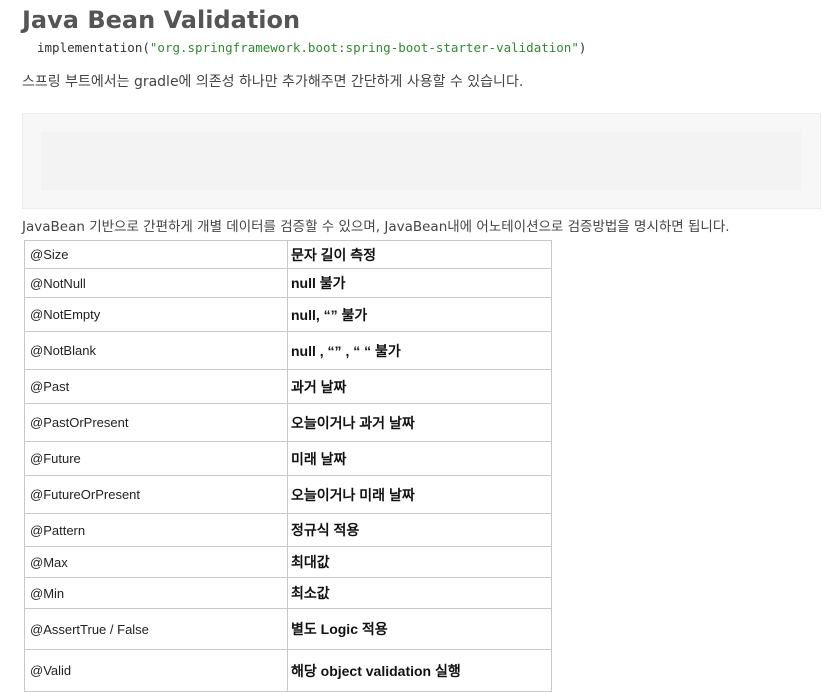 Image resolution: width=823 pixels, height=692 pixels. I want to click on meaning-cell: 최대값, so click(419, 562).